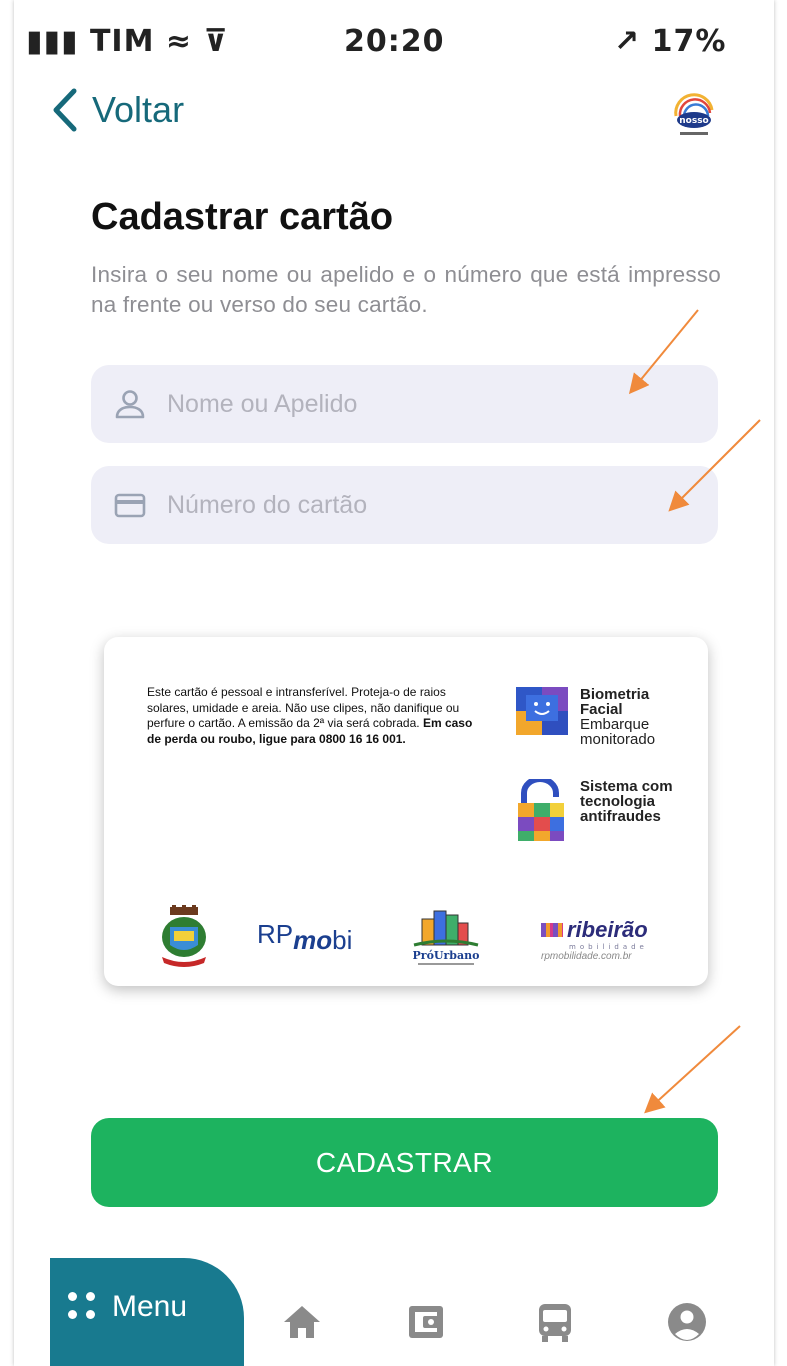  I want to click on register-button-label: CADASTRAR, so click(404, 1162).